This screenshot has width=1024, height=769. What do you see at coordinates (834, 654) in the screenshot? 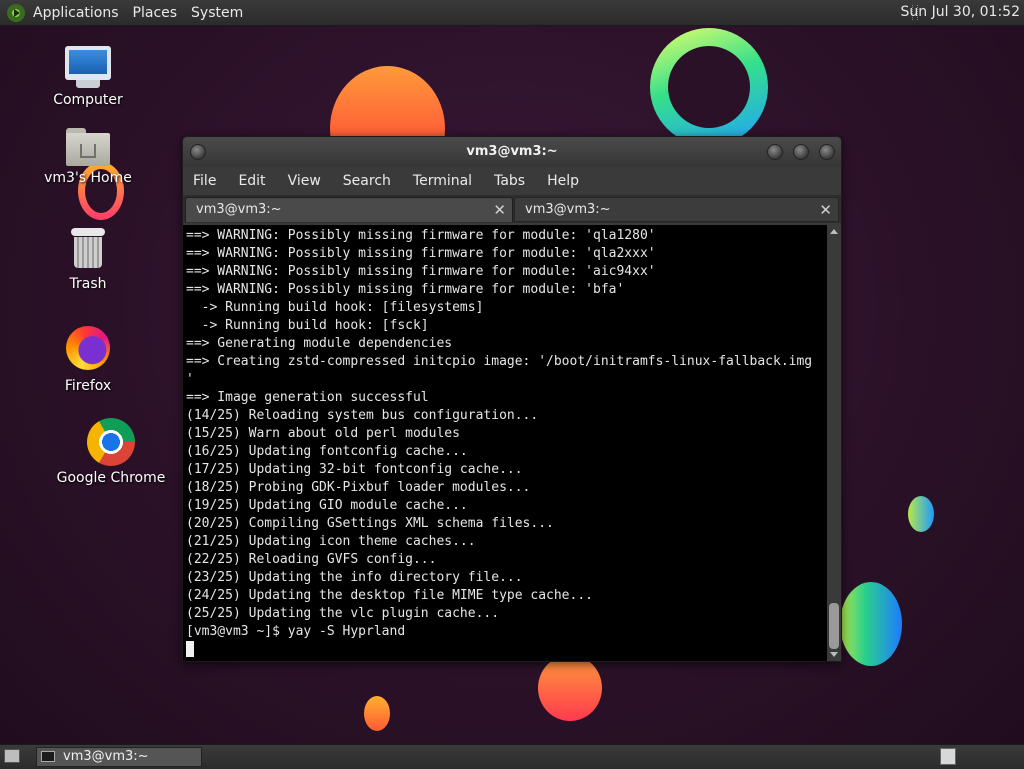
I see `scroll-down-arrow-icon` at bounding box center [834, 654].